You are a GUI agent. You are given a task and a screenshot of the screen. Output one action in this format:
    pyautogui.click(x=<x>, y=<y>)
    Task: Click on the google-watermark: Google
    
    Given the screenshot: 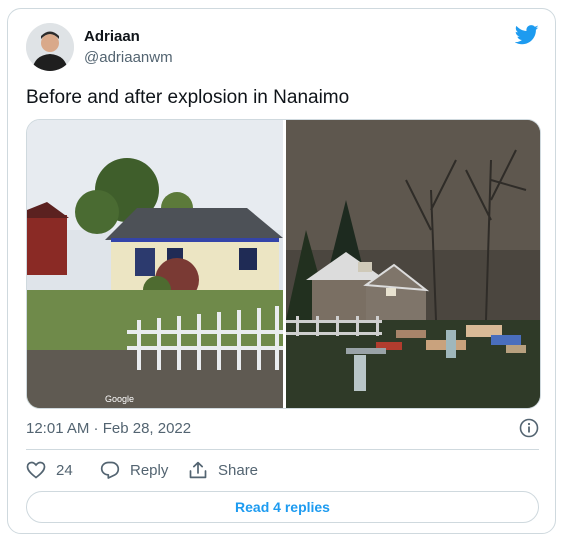 What is the action you would take?
    pyautogui.click(x=119, y=399)
    